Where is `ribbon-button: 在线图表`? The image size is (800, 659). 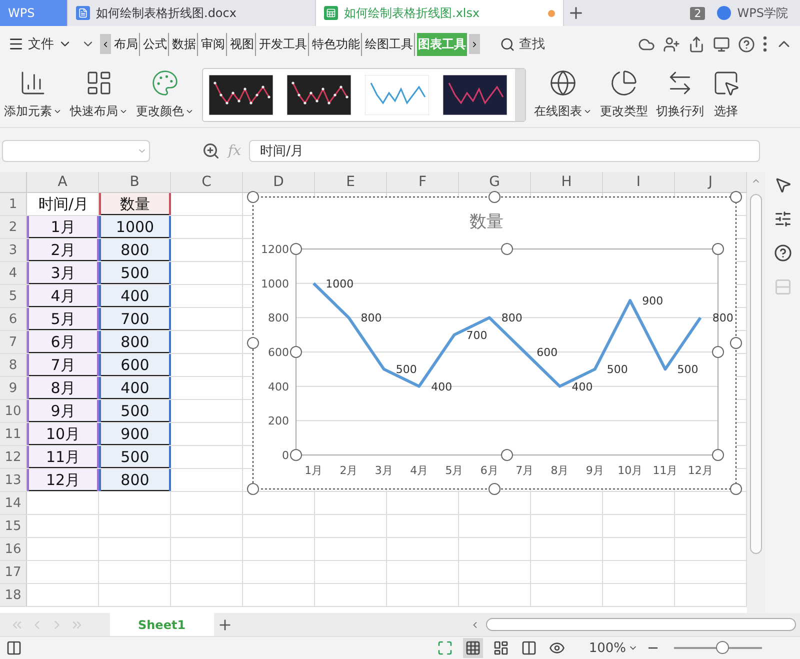 ribbon-button: 在线图表 is located at coordinates (563, 94).